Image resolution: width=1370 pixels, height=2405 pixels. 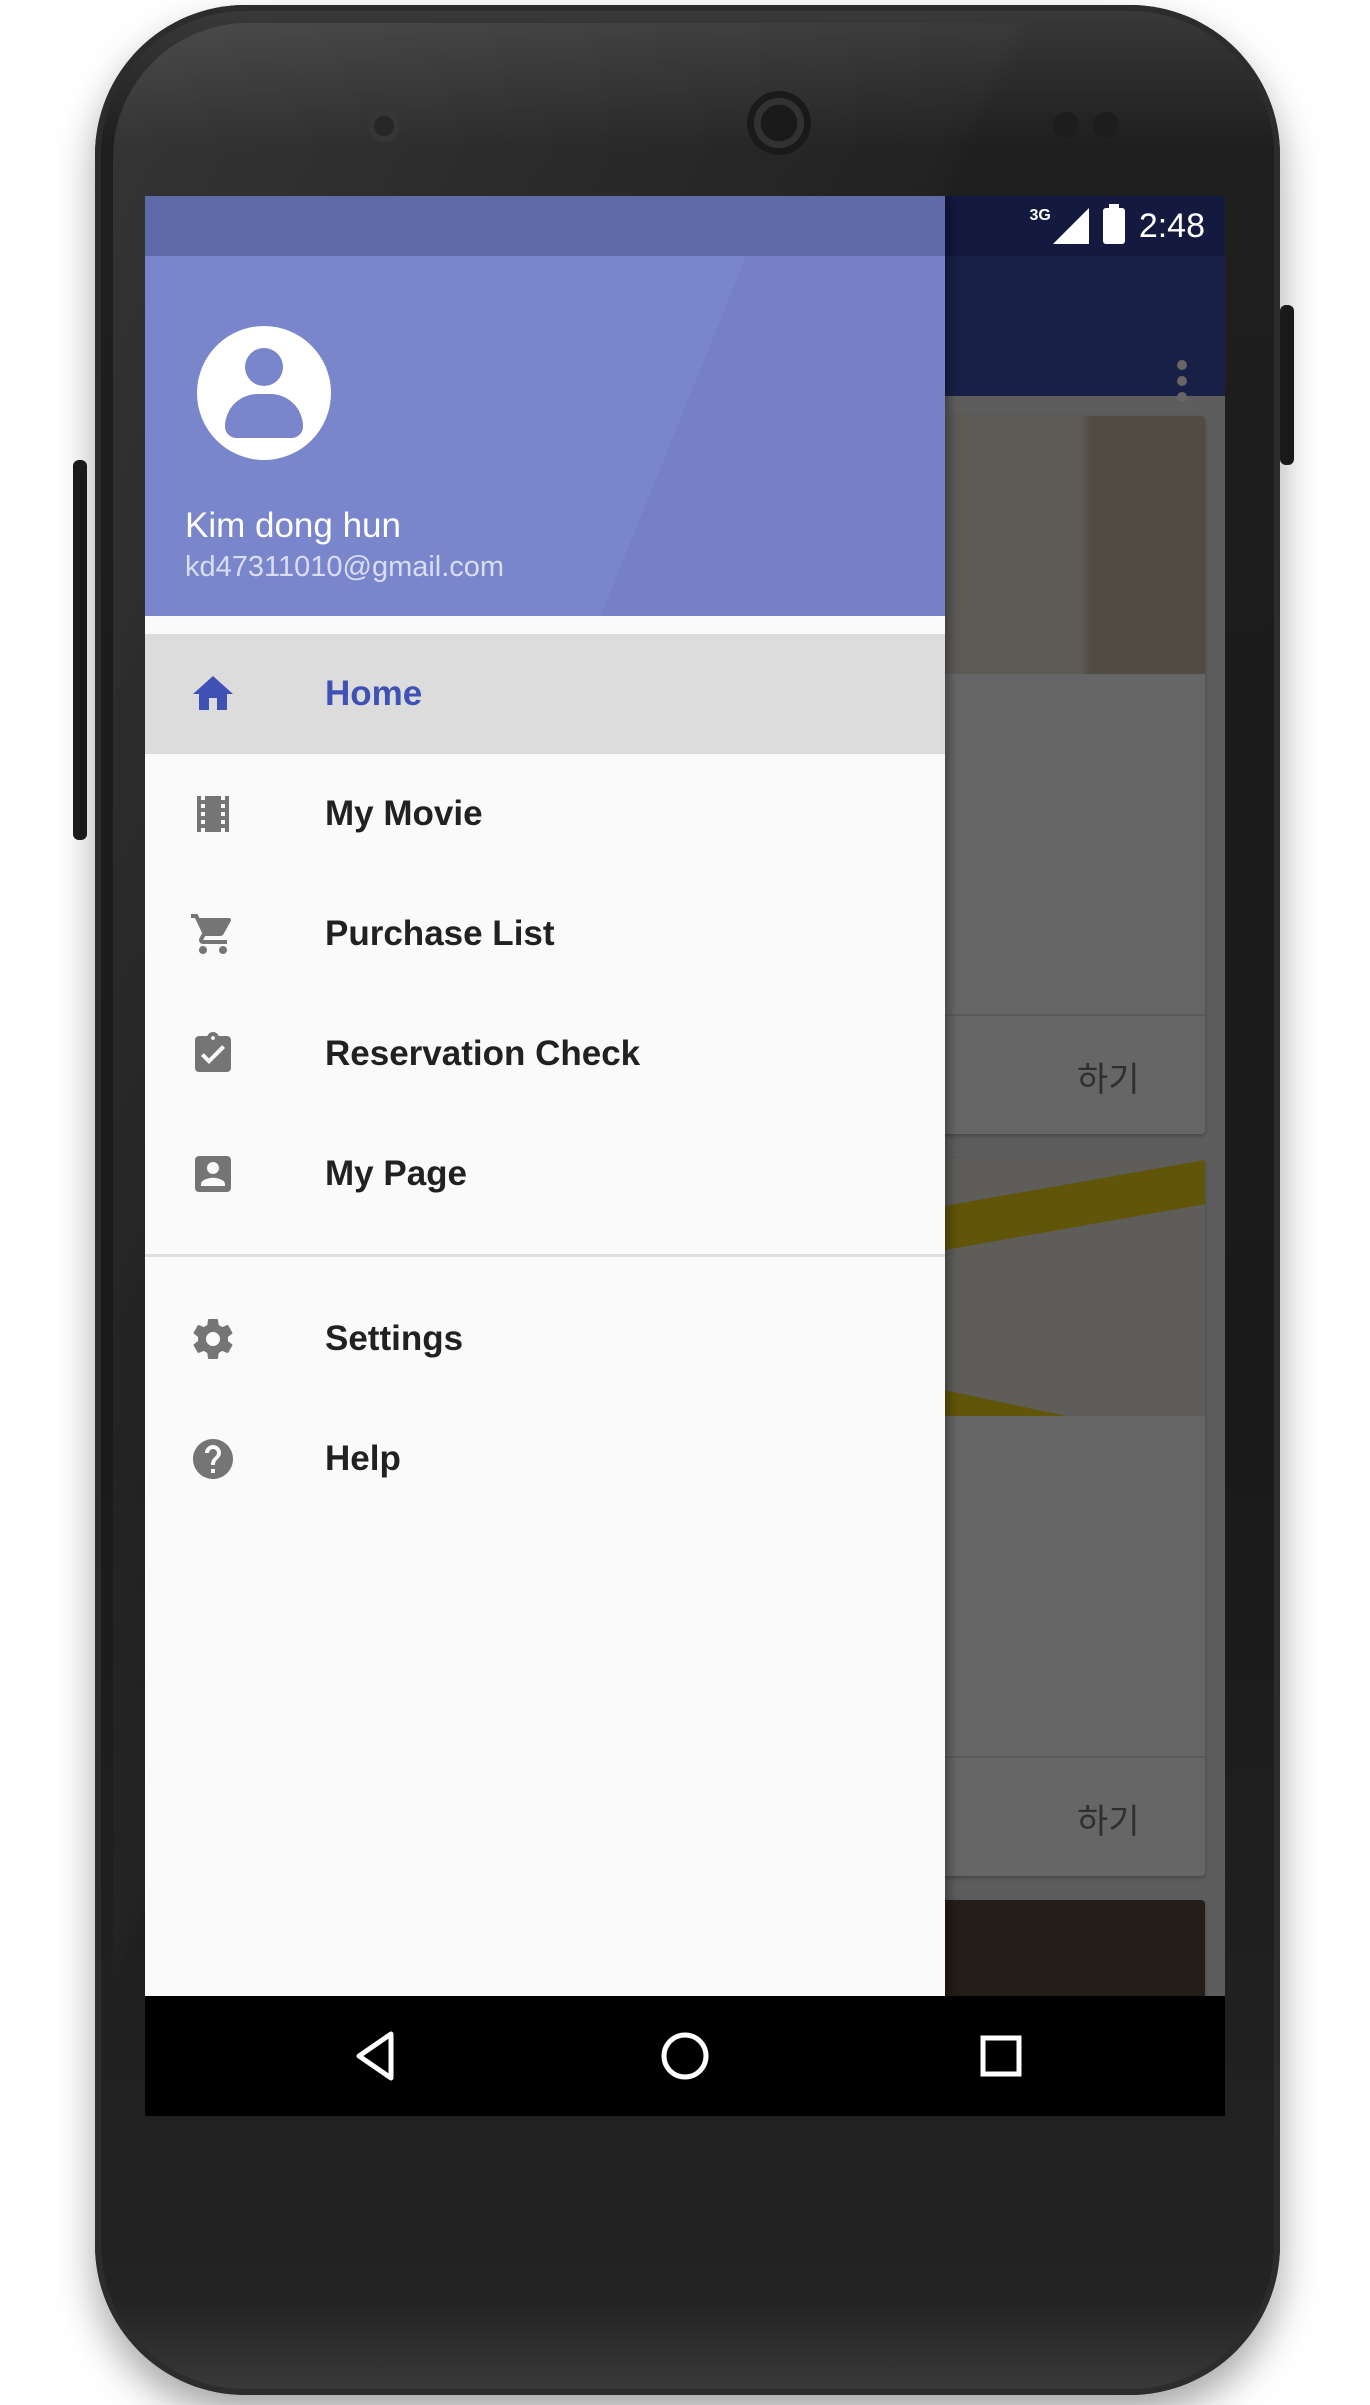 I want to click on user-name: Kim dong hun, so click(x=293, y=525).